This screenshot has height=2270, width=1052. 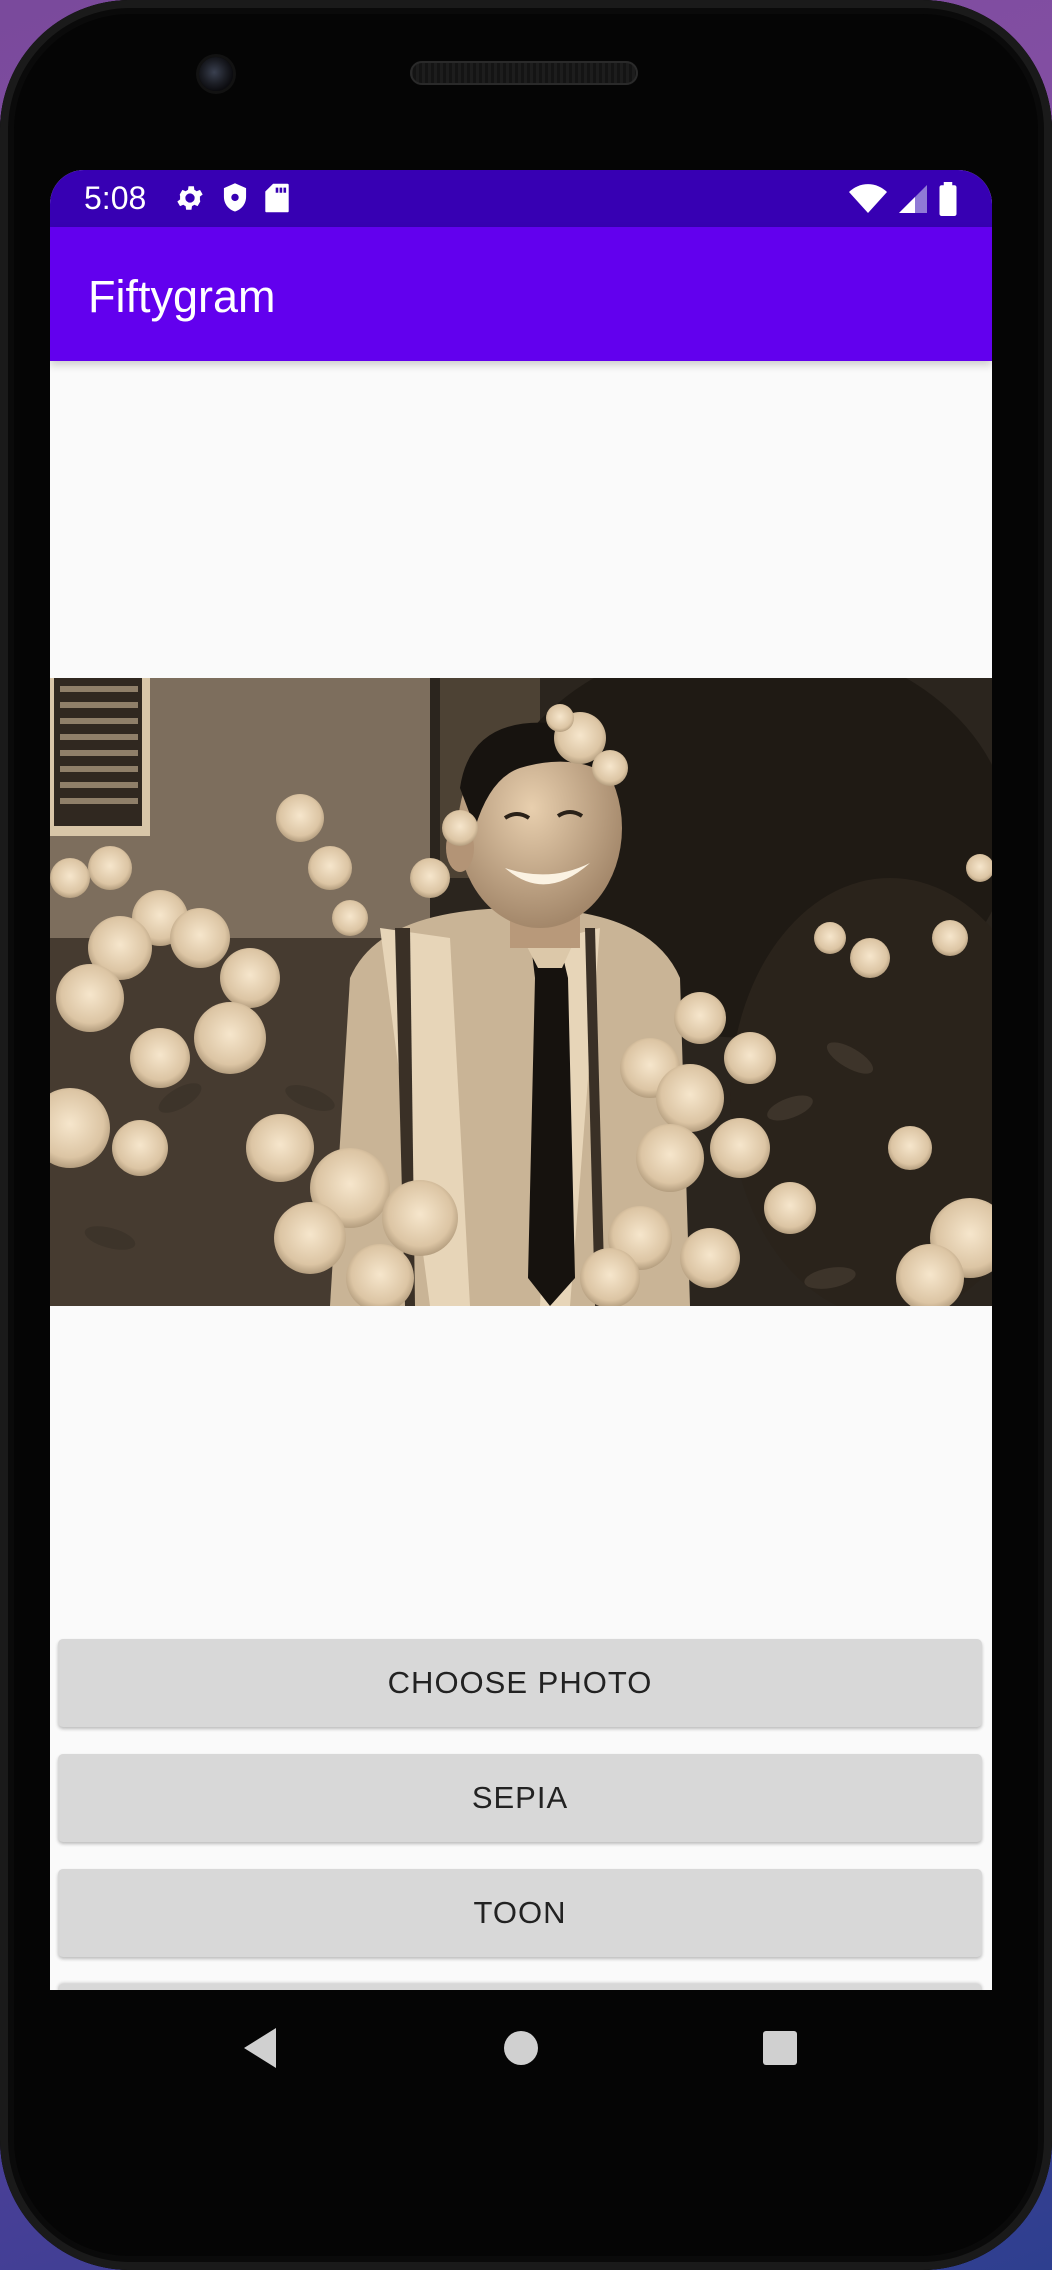 I want to click on wifi-icon, so click(x=868, y=199).